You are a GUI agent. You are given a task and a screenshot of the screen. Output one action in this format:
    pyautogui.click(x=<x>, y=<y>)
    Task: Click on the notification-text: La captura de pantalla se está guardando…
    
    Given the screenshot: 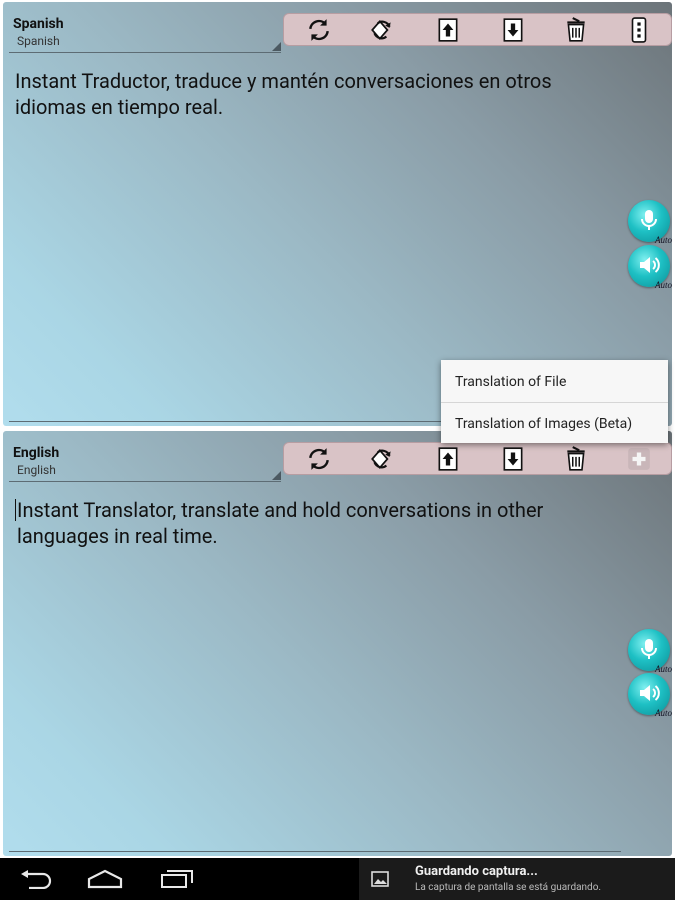 What is the action you would take?
    pyautogui.click(x=508, y=887)
    